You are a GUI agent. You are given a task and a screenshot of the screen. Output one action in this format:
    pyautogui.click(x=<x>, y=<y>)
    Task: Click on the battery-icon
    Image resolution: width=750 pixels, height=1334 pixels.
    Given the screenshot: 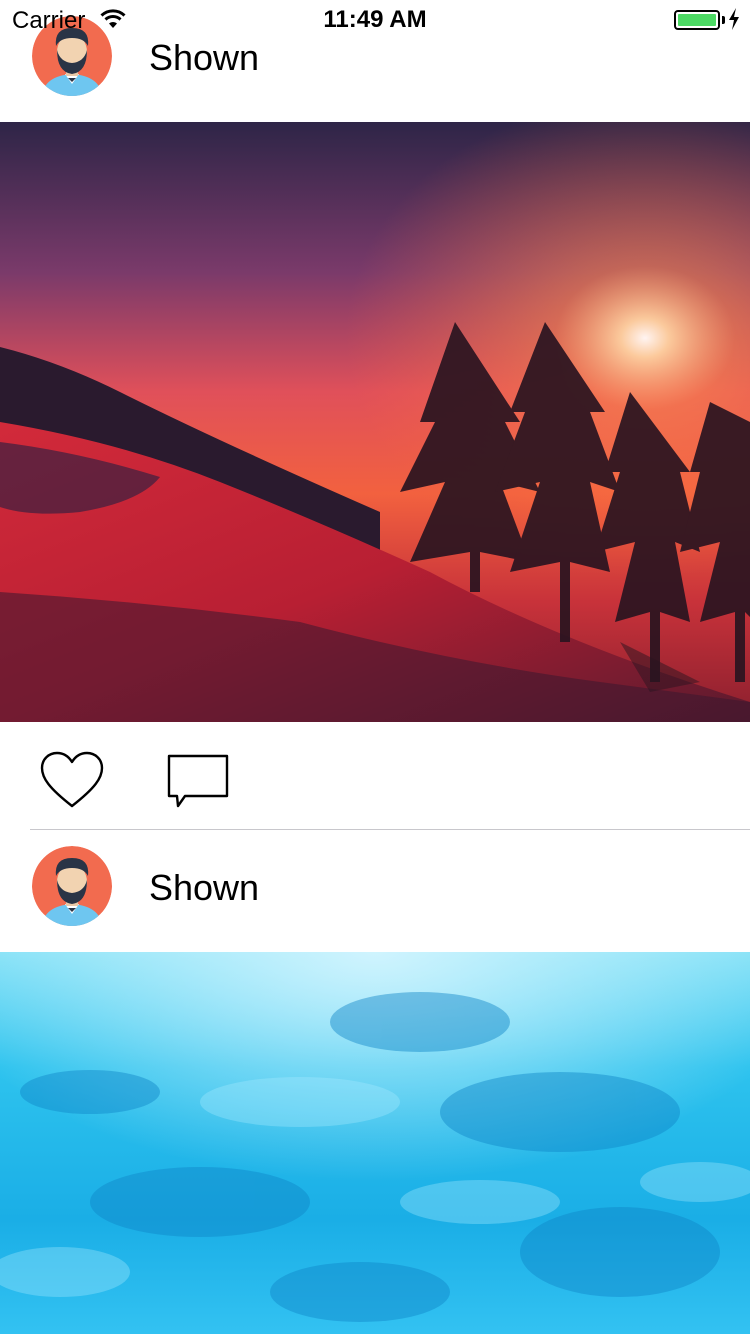 What is the action you would take?
    pyautogui.click(x=697, y=20)
    